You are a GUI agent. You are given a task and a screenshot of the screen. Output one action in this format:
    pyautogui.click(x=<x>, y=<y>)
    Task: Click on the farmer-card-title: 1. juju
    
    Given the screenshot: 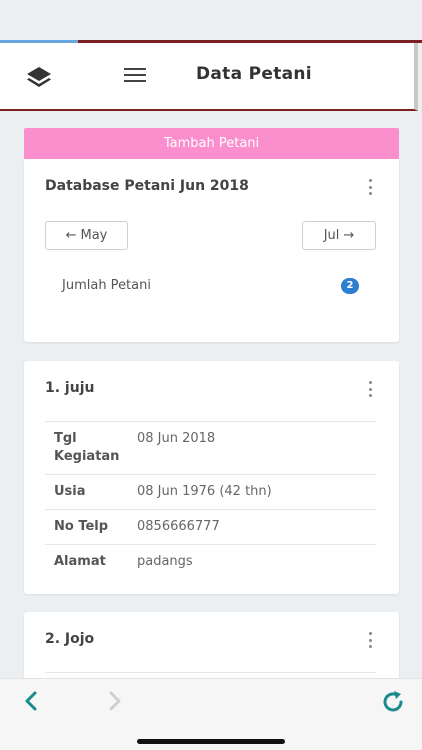 What is the action you would take?
    pyautogui.click(x=70, y=388)
    